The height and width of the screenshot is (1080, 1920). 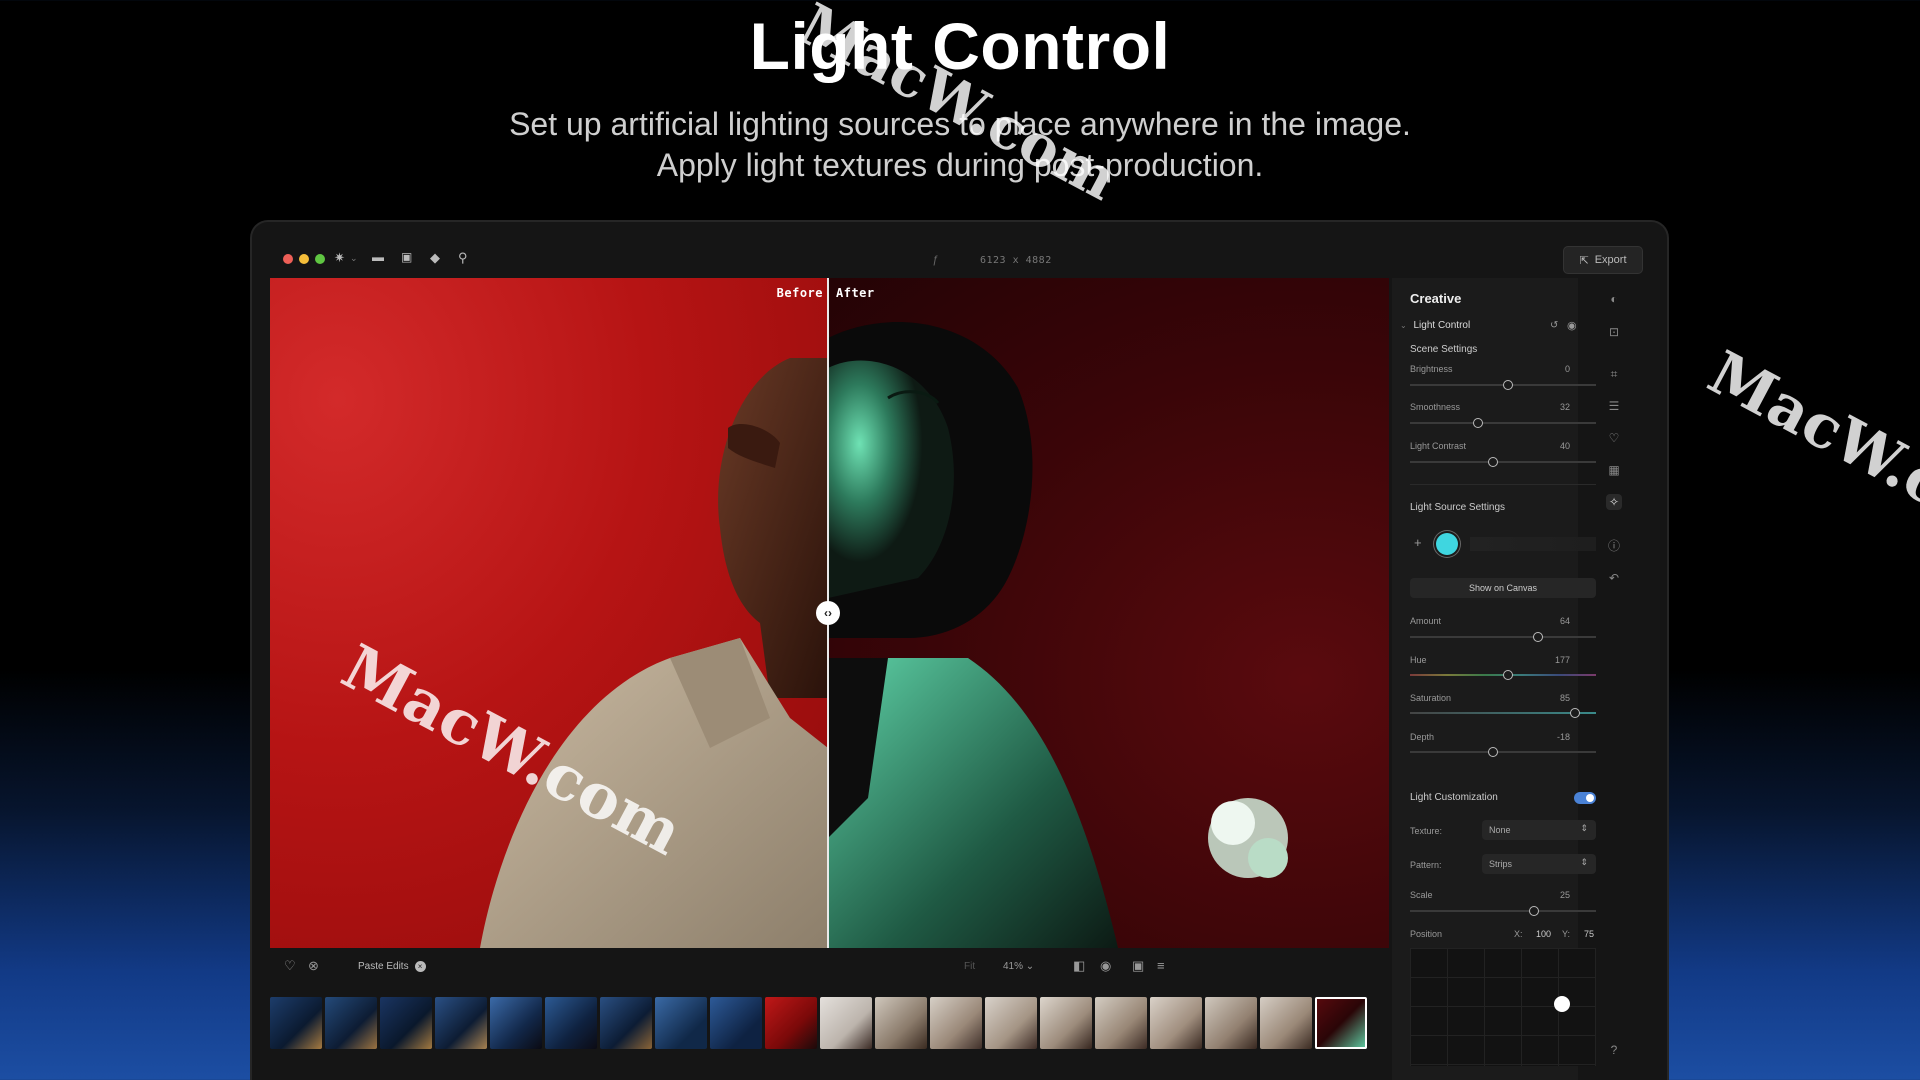 I want to click on light-source-list, so click(x=1533, y=544).